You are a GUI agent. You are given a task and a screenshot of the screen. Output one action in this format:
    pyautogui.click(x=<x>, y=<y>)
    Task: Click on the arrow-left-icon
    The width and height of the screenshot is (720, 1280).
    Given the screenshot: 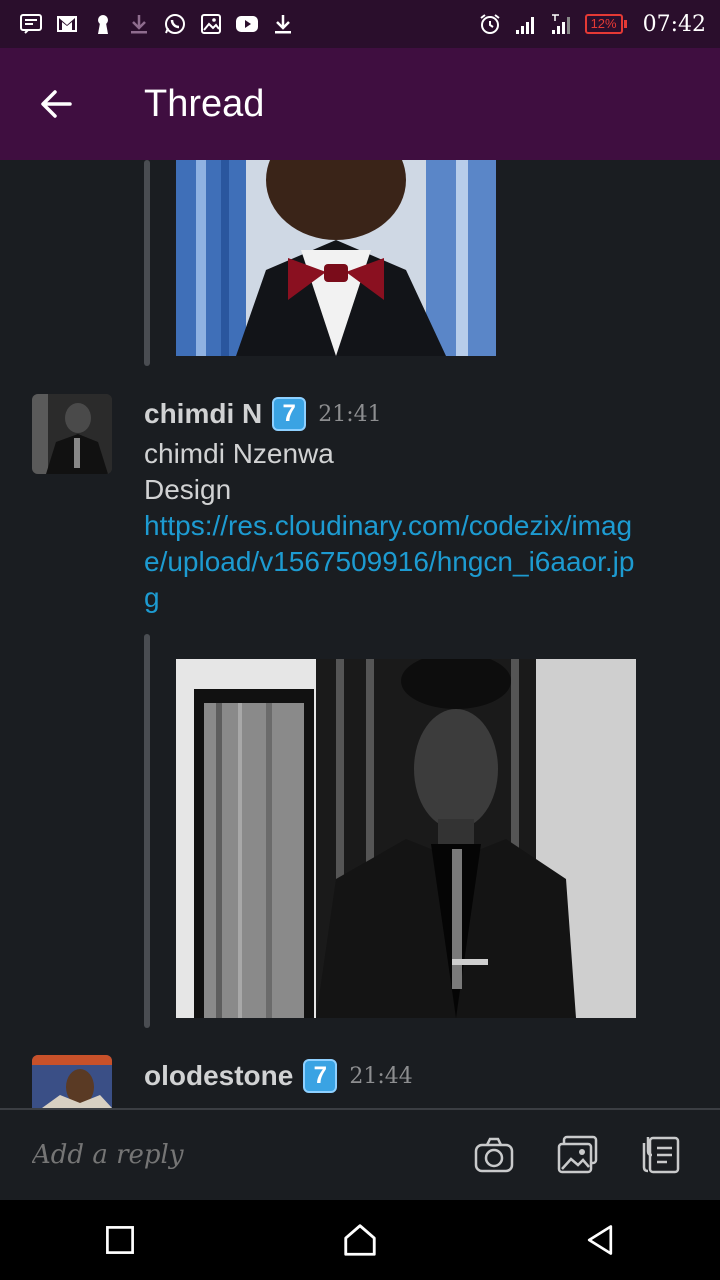 What is the action you would take?
    pyautogui.click(x=56, y=104)
    